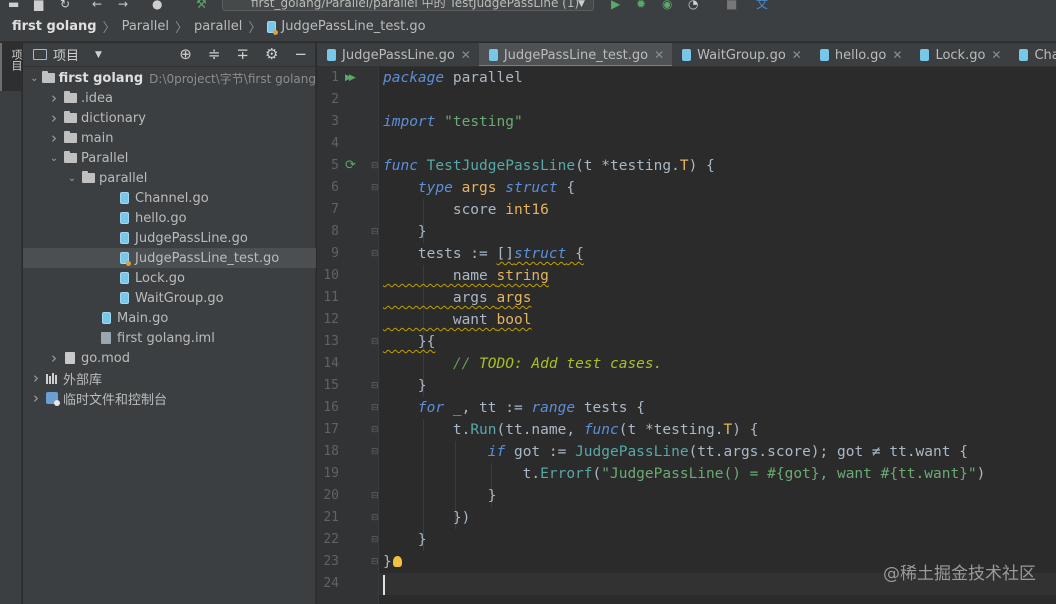 The height and width of the screenshot is (604, 1056). What do you see at coordinates (514, 408) in the screenshot?
I see `code-line: for _, tt := range tests {` at bounding box center [514, 408].